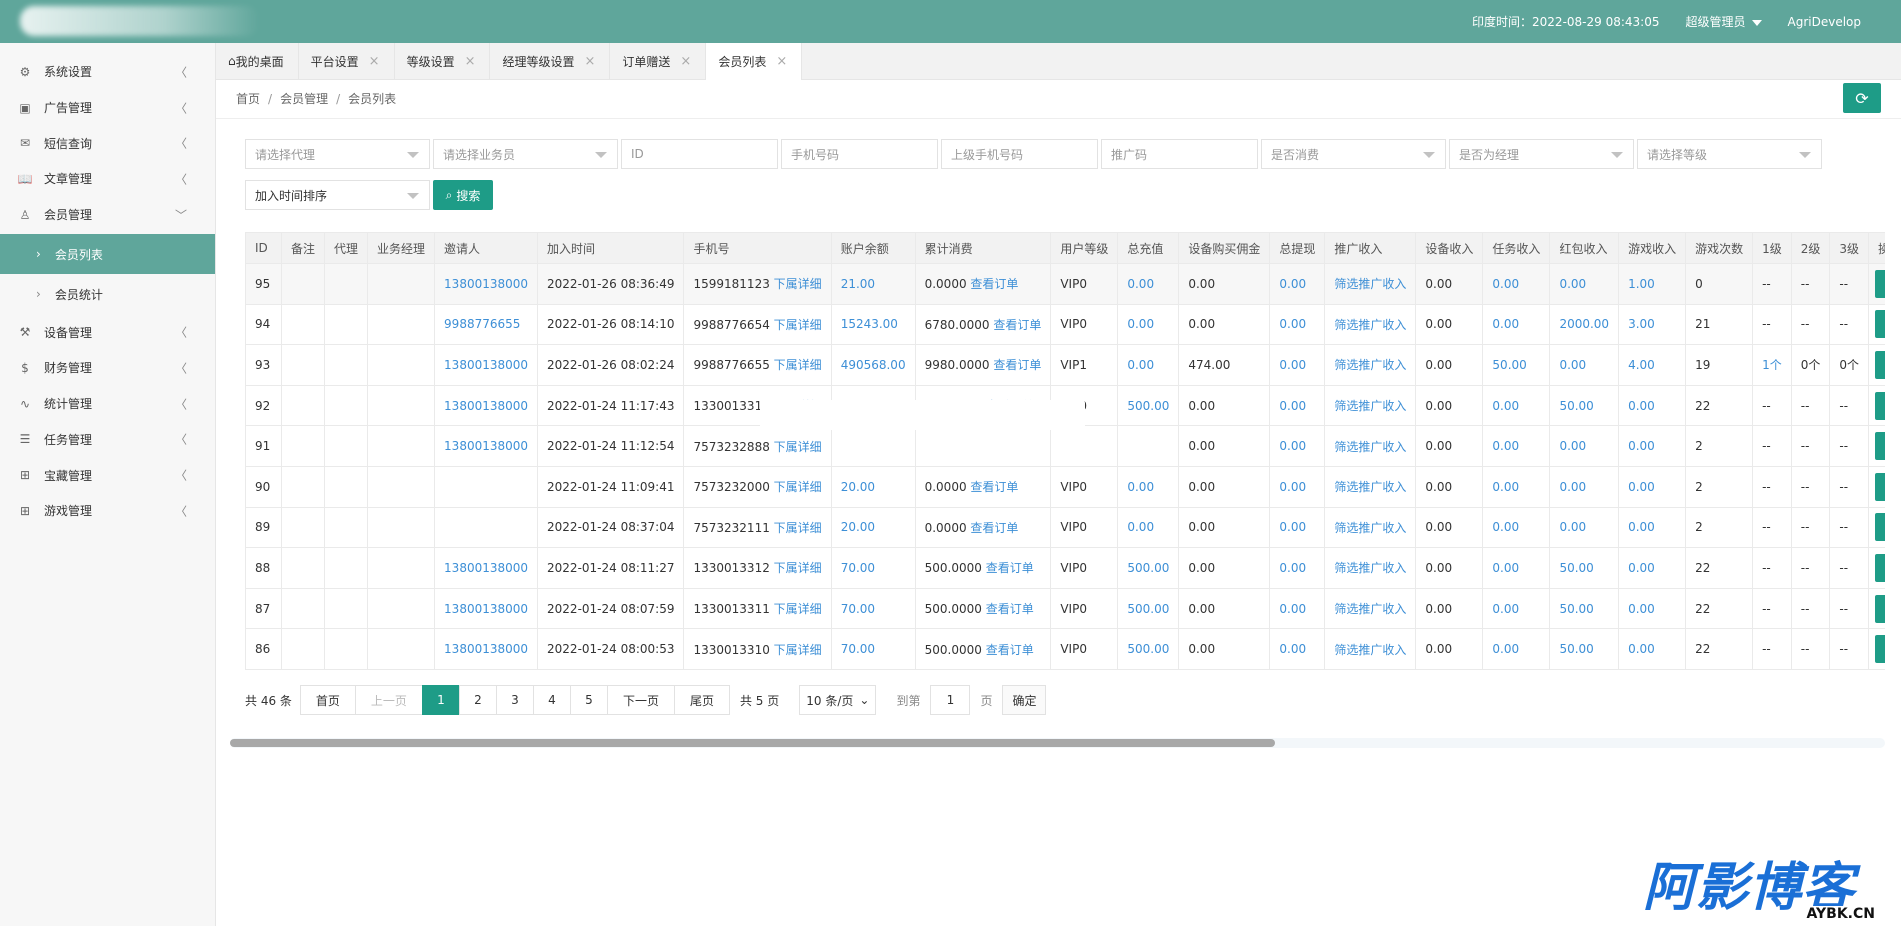 The image size is (1901, 926). What do you see at coordinates (337, 195) in the screenshot?
I see `sort-select: 加入时间排序` at bounding box center [337, 195].